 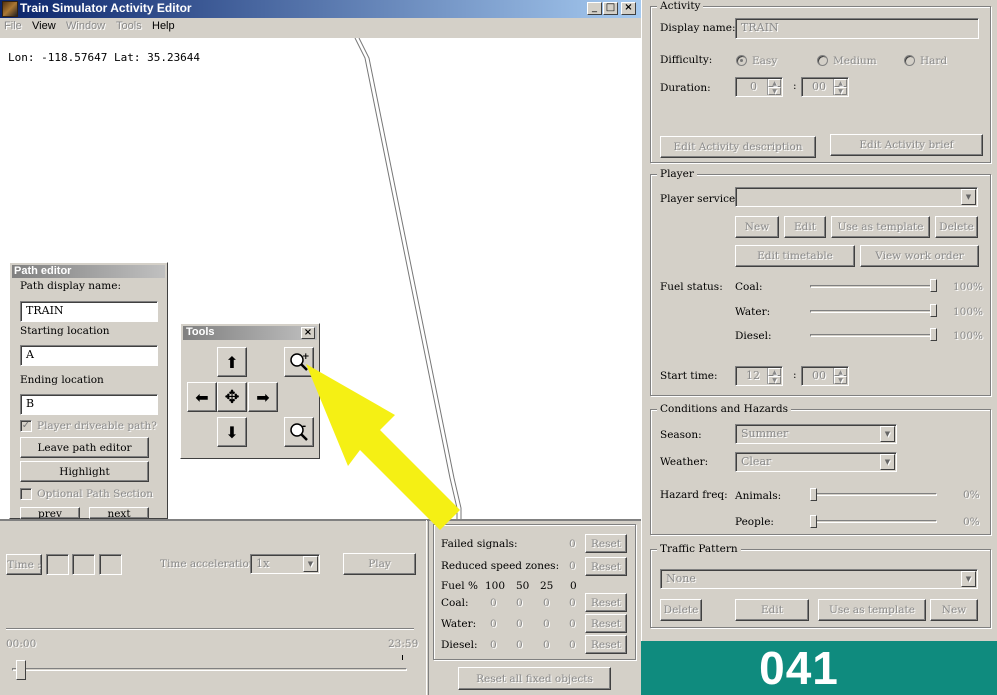 What do you see at coordinates (263, 397) in the screenshot?
I see `pan-right-button: ➡` at bounding box center [263, 397].